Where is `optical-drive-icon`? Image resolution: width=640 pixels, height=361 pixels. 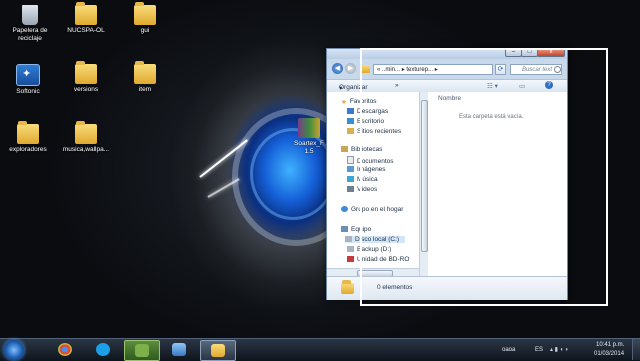
optical-drive-icon is located at coordinates (350, 259).